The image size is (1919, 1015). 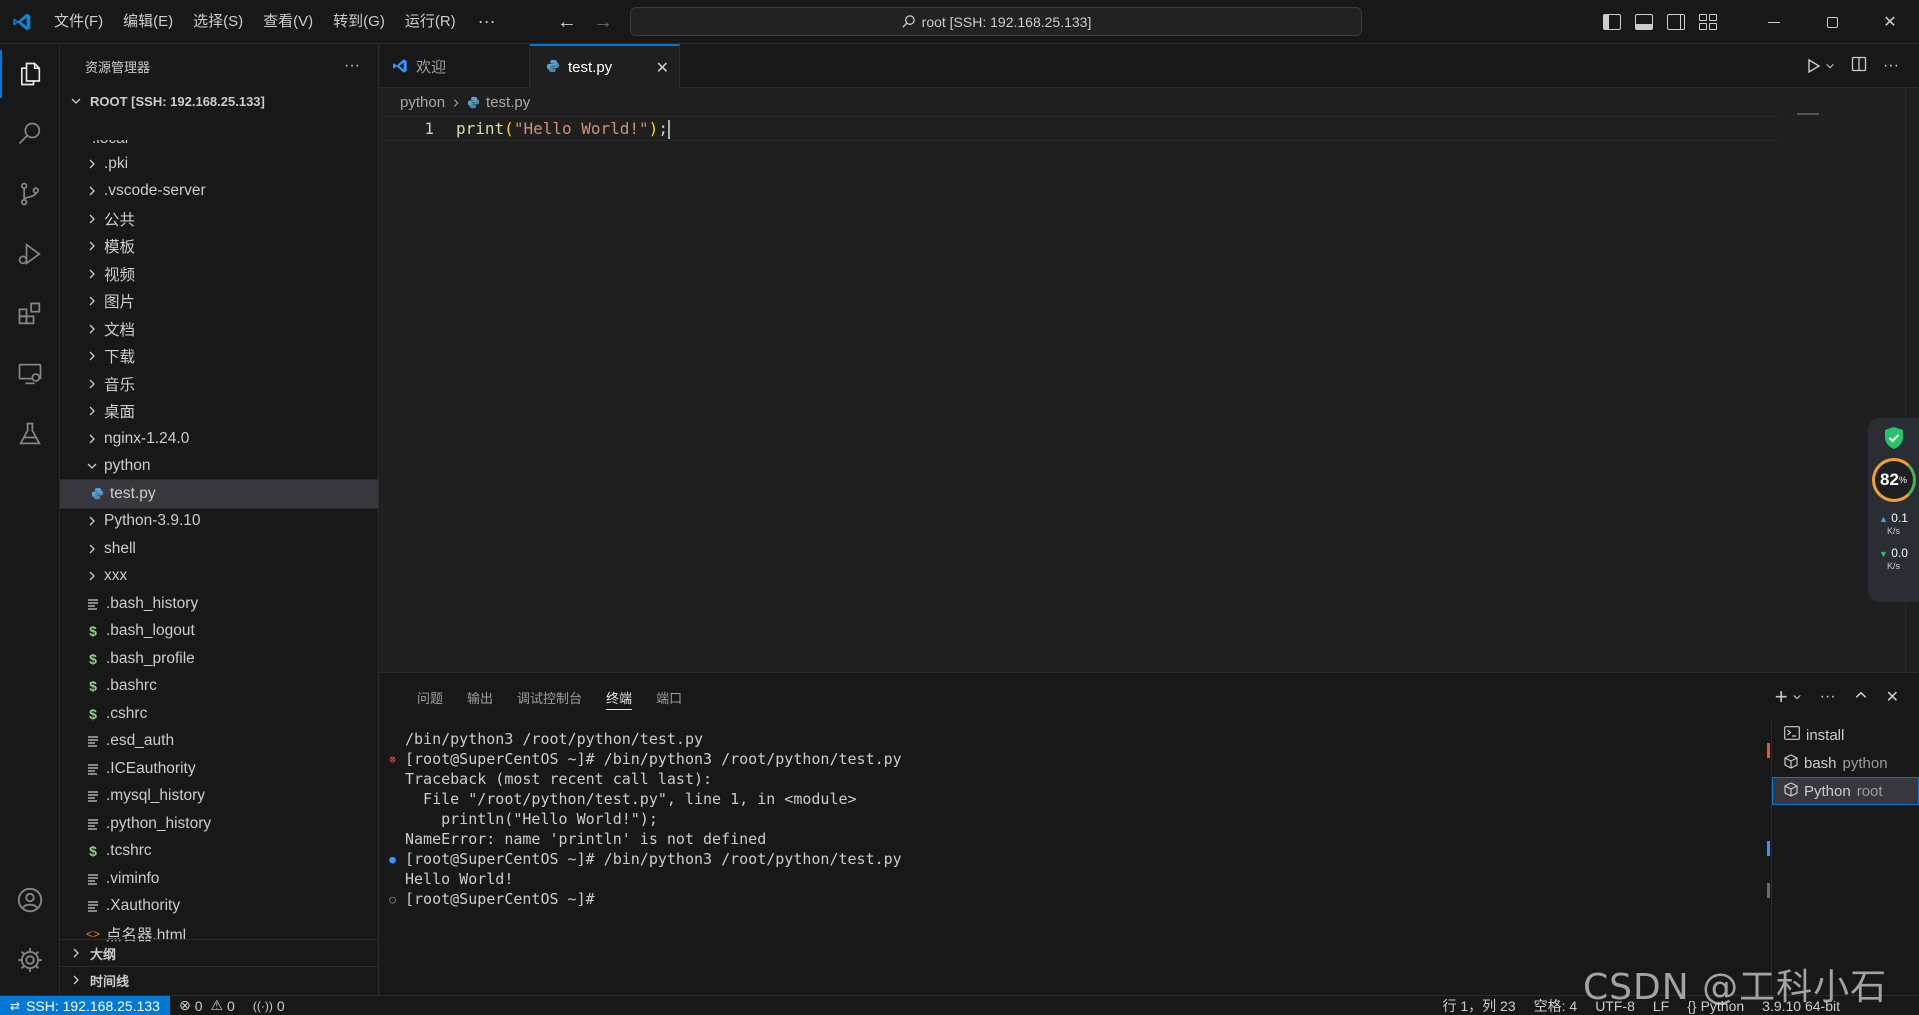 What do you see at coordinates (207, 1005) in the screenshot?
I see `problems-indicator: ⊗ 0 ⚠ 0` at bounding box center [207, 1005].